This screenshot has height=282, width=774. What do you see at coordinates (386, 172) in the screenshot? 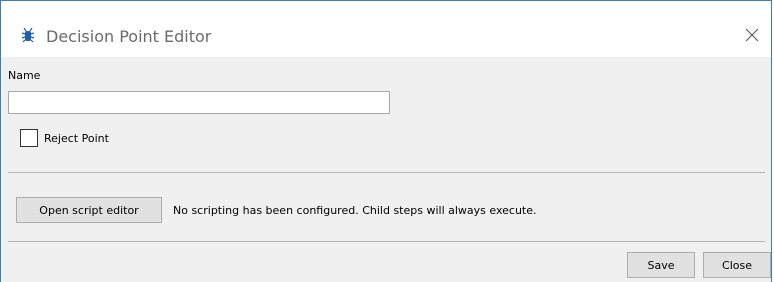
I see `separator-top` at bounding box center [386, 172].